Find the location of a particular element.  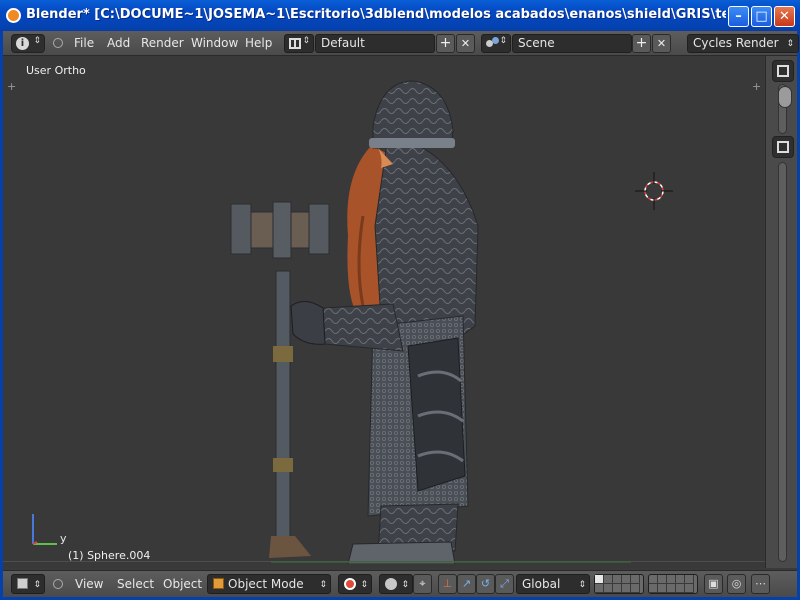

menu-render: Render is located at coordinates (162, 43).